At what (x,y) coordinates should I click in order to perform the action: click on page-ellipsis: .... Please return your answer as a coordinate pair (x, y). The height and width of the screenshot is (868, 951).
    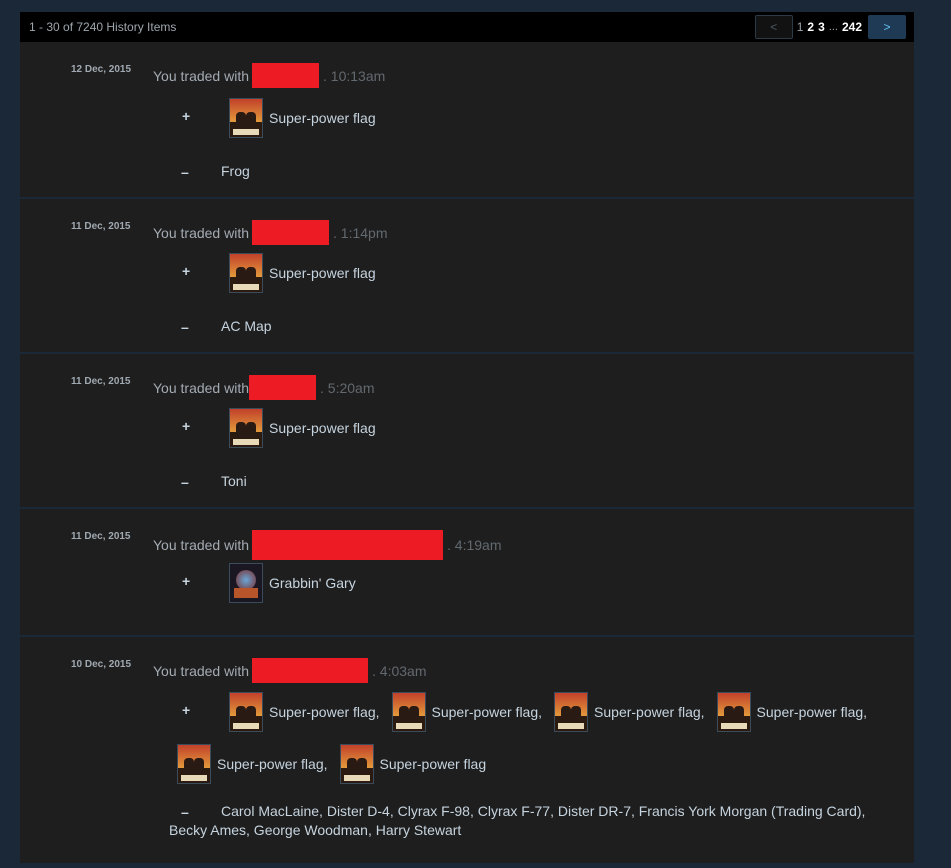
    Looking at the image, I should click on (833, 27).